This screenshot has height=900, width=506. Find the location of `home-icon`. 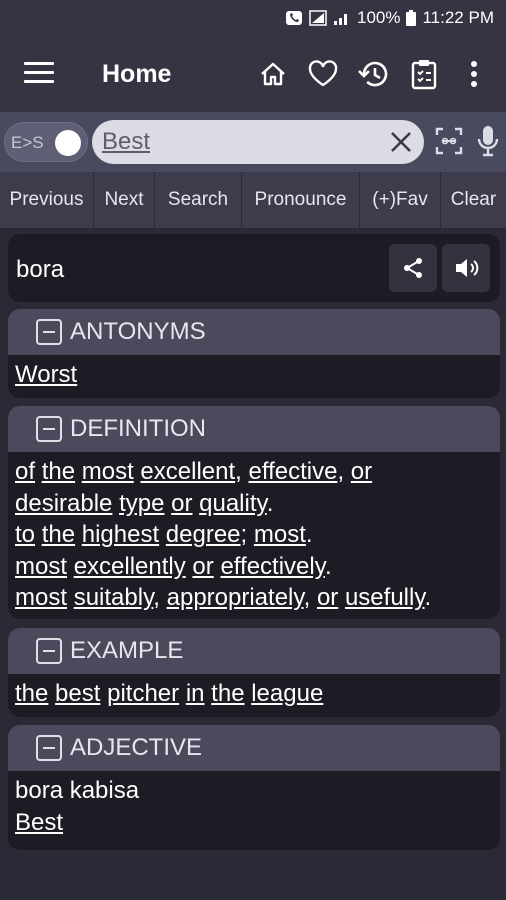

home-icon is located at coordinates (273, 74).